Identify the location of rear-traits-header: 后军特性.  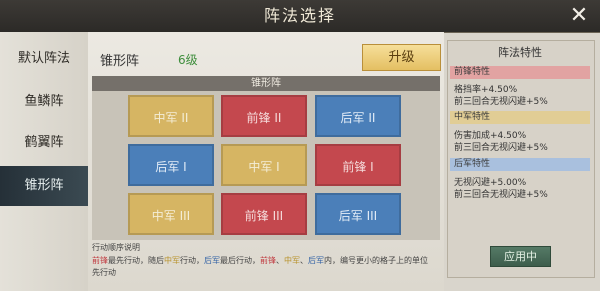
(520, 164).